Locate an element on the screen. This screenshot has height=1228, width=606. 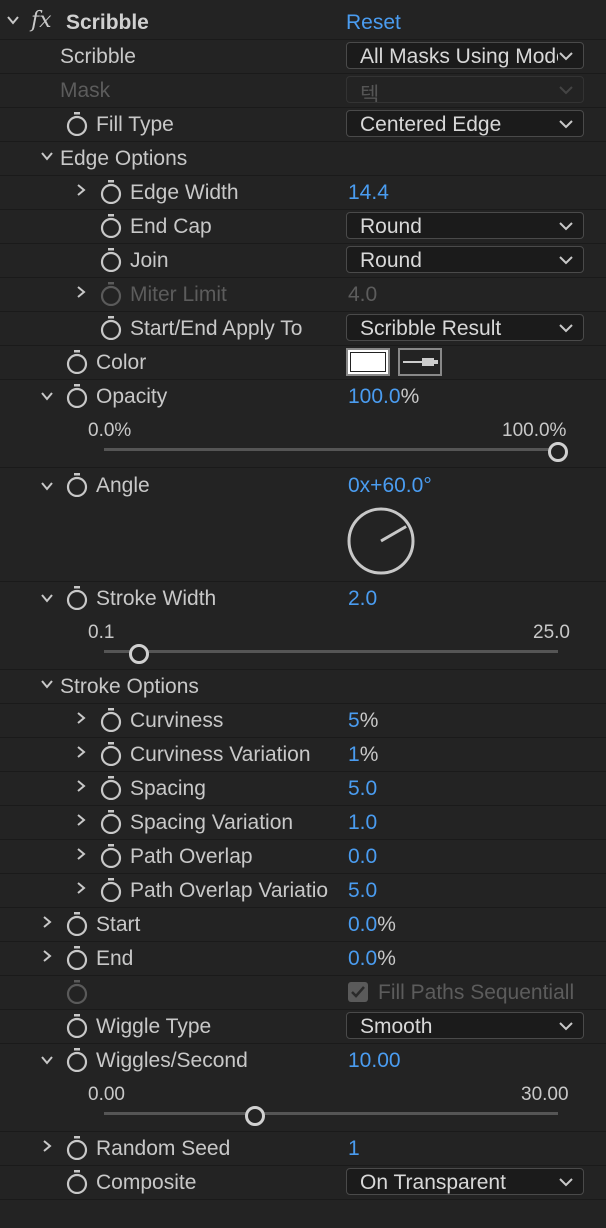
path-overlap-value: 0.0 is located at coordinates (362, 857).